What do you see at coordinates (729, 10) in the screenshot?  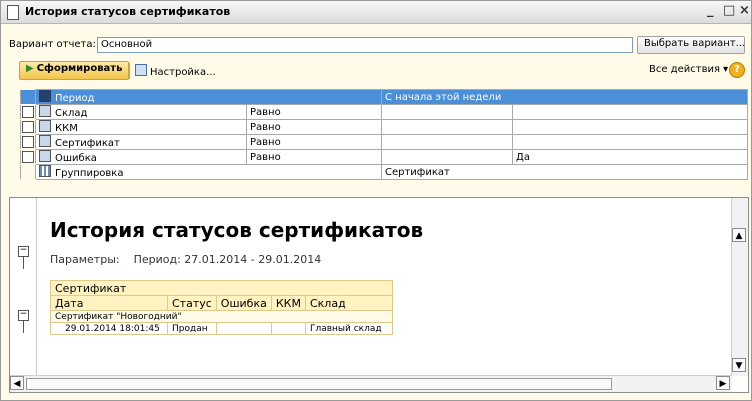 I see `maximize-button: □` at bounding box center [729, 10].